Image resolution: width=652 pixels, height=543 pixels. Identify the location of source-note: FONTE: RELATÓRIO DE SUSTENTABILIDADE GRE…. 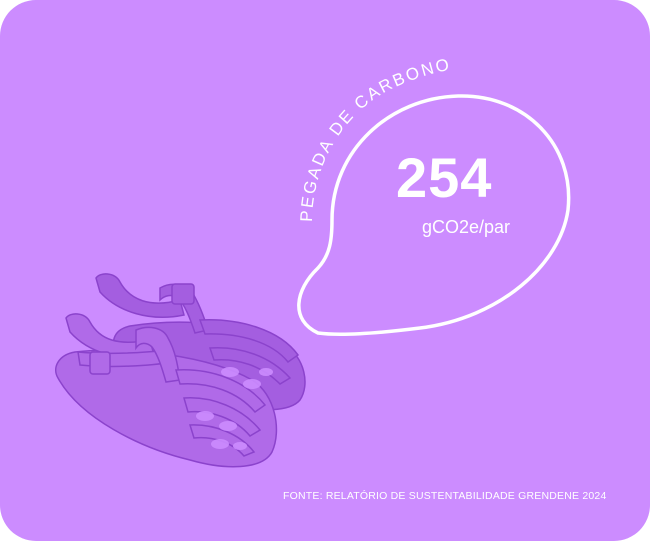
(445, 496).